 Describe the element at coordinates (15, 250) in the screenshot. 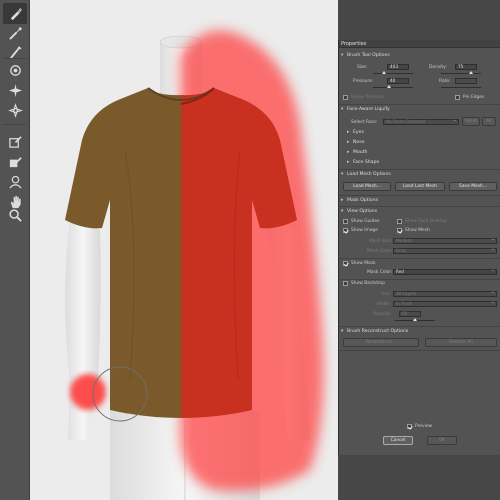

I see `liquify-toolbar` at that location.